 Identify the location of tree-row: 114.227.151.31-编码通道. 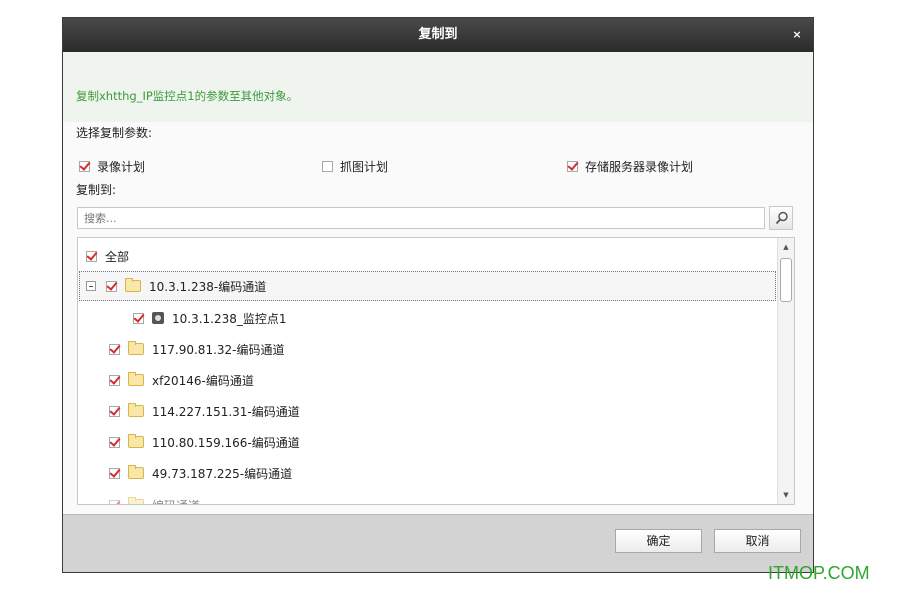
(204, 411).